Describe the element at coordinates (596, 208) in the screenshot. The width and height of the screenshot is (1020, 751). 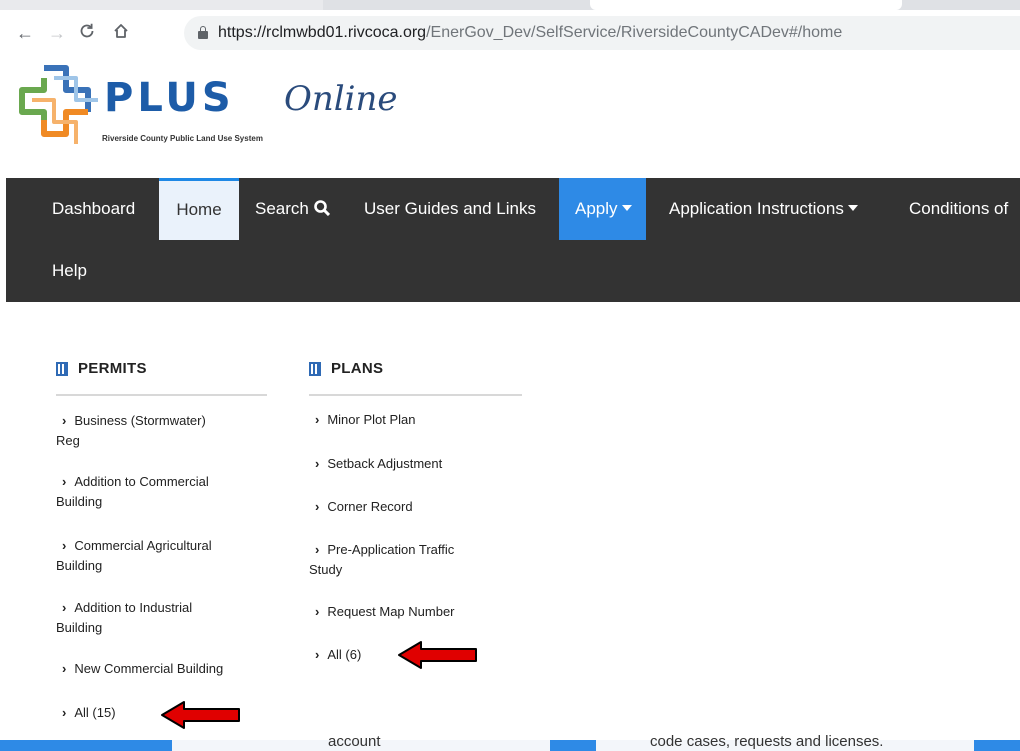
I see `nav-apply-label: Apply` at that location.